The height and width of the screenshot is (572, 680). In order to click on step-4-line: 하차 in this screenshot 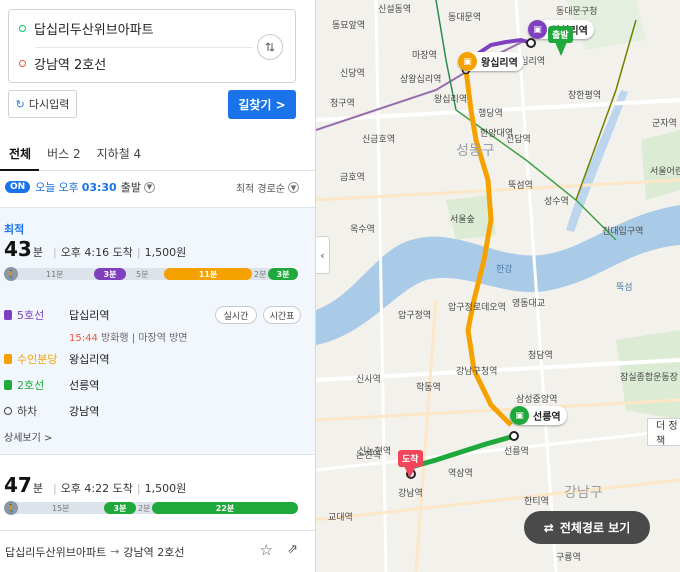, I will do `click(36, 411)`.